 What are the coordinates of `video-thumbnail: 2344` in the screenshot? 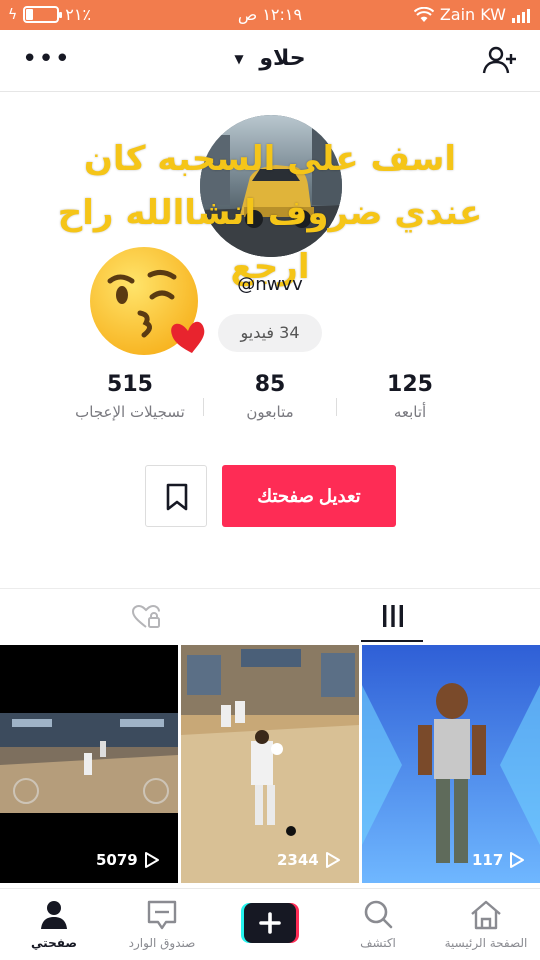 It's located at (270, 764).